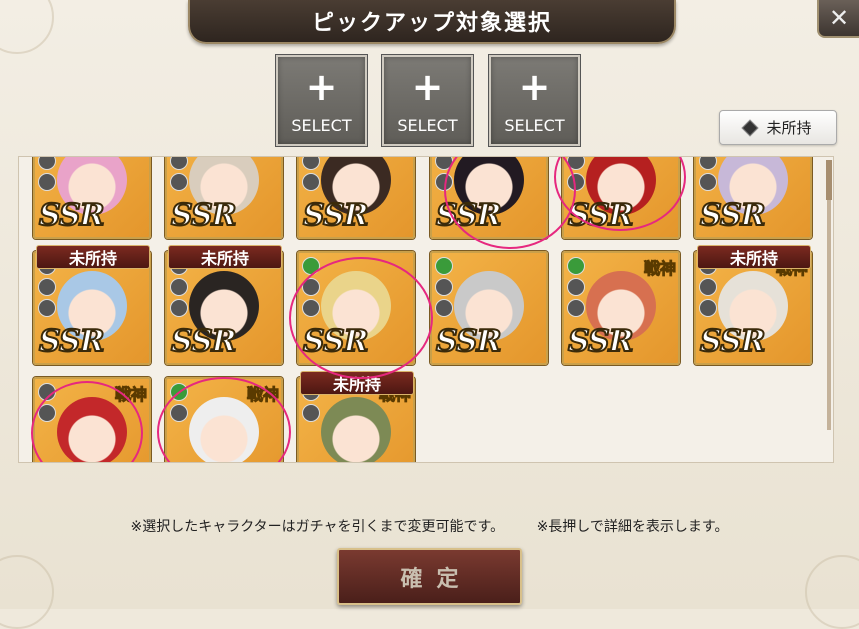  I want to click on select-slot-1: + SELECT, so click(321, 100).